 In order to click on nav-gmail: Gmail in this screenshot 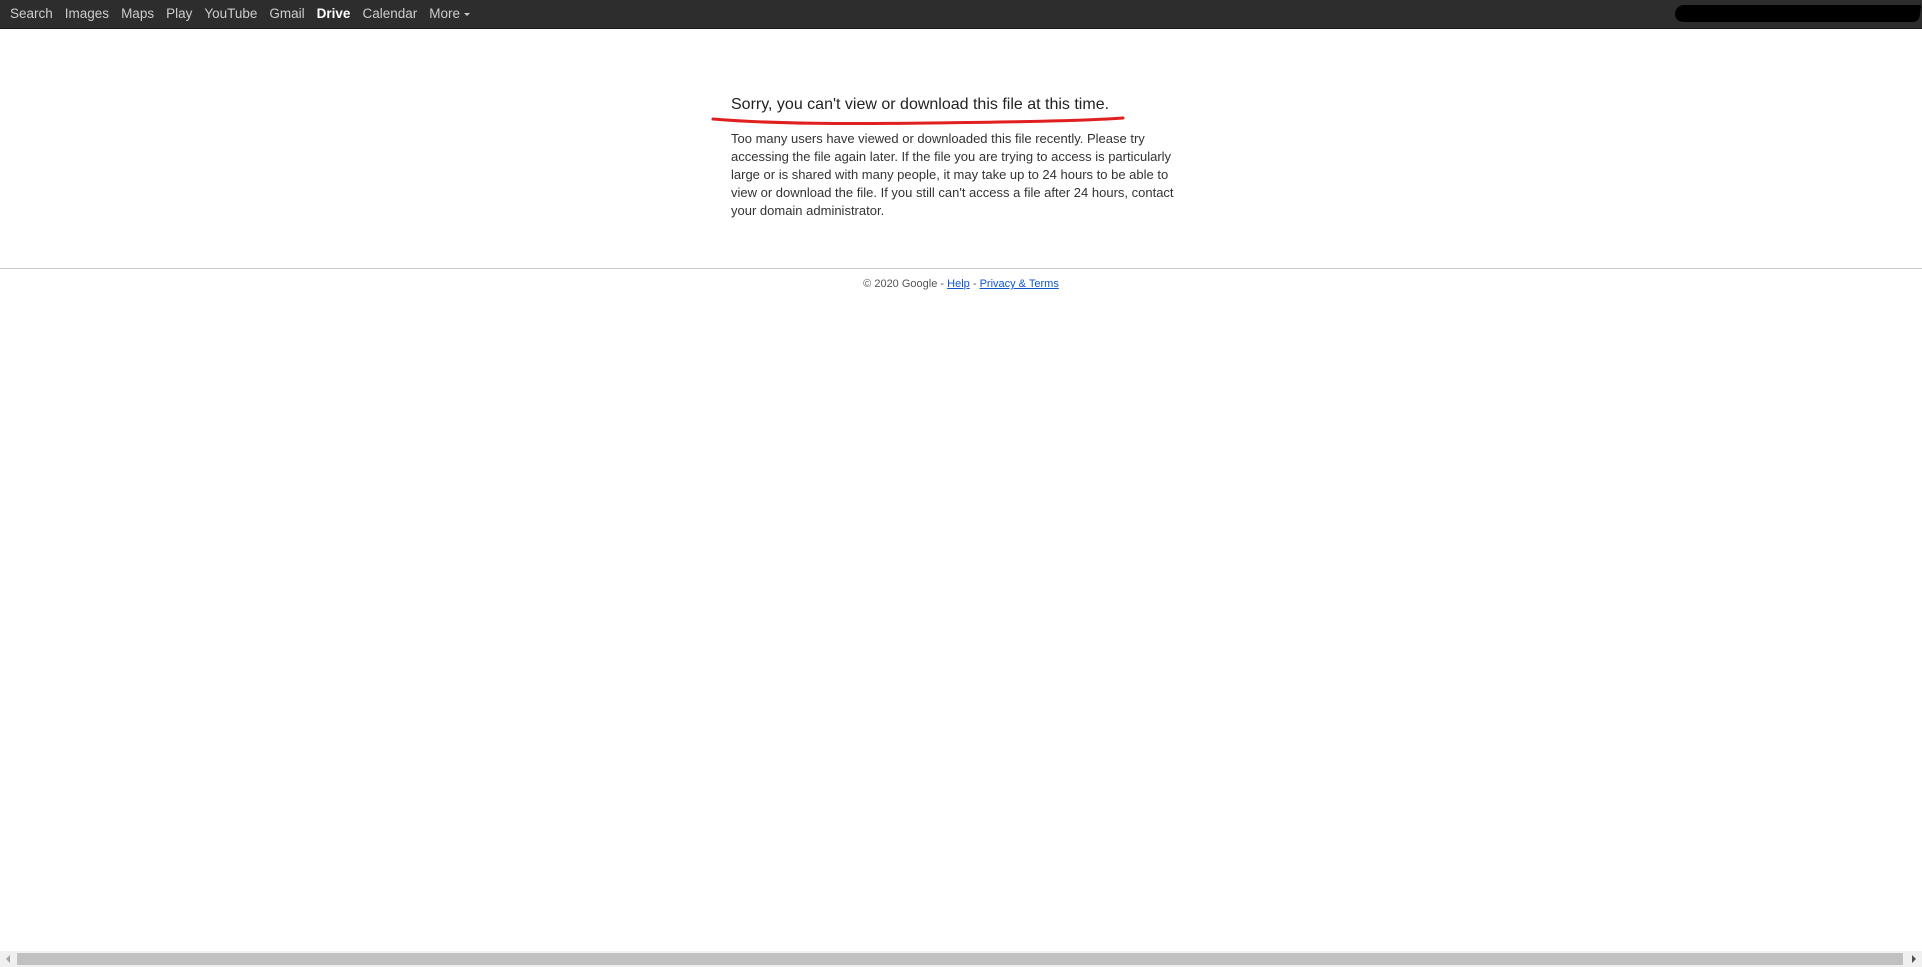, I will do `click(286, 14)`.